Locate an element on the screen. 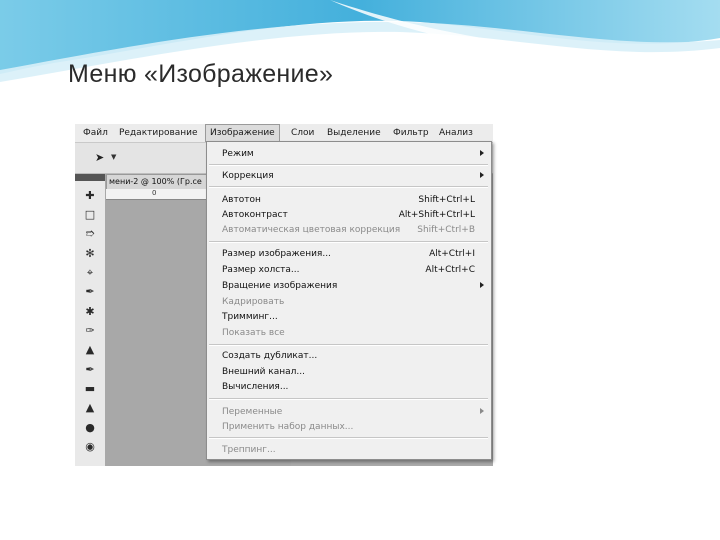  ruler: 0 is located at coordinates (156, 194).